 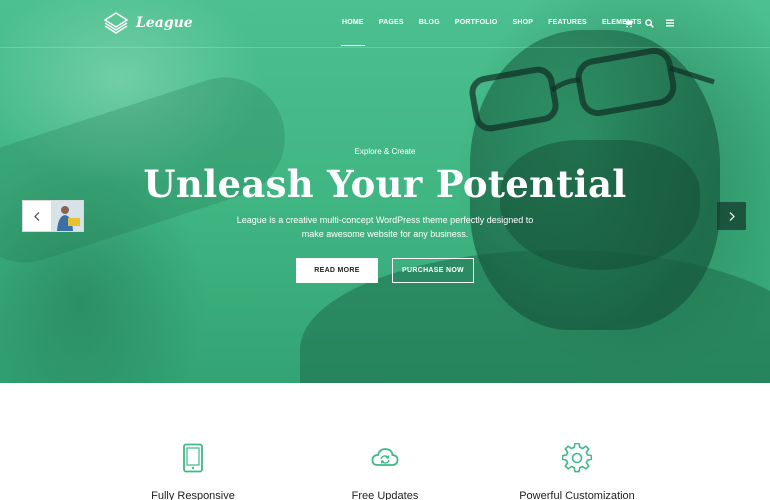 I want to click on read-more-button: READ MORE, so click(x=337, y=270).